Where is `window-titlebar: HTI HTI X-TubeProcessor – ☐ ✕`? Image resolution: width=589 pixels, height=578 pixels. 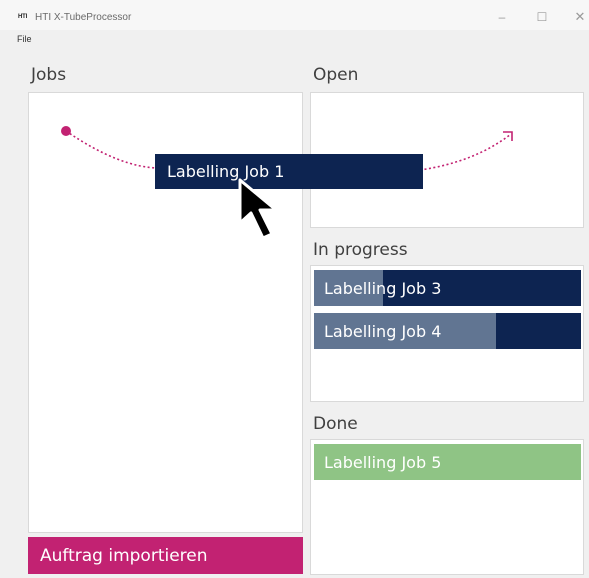
window-titlebar: HTI HTI X-TubeProcessor – ☐ ✕ is located at coordinates (294, 15).